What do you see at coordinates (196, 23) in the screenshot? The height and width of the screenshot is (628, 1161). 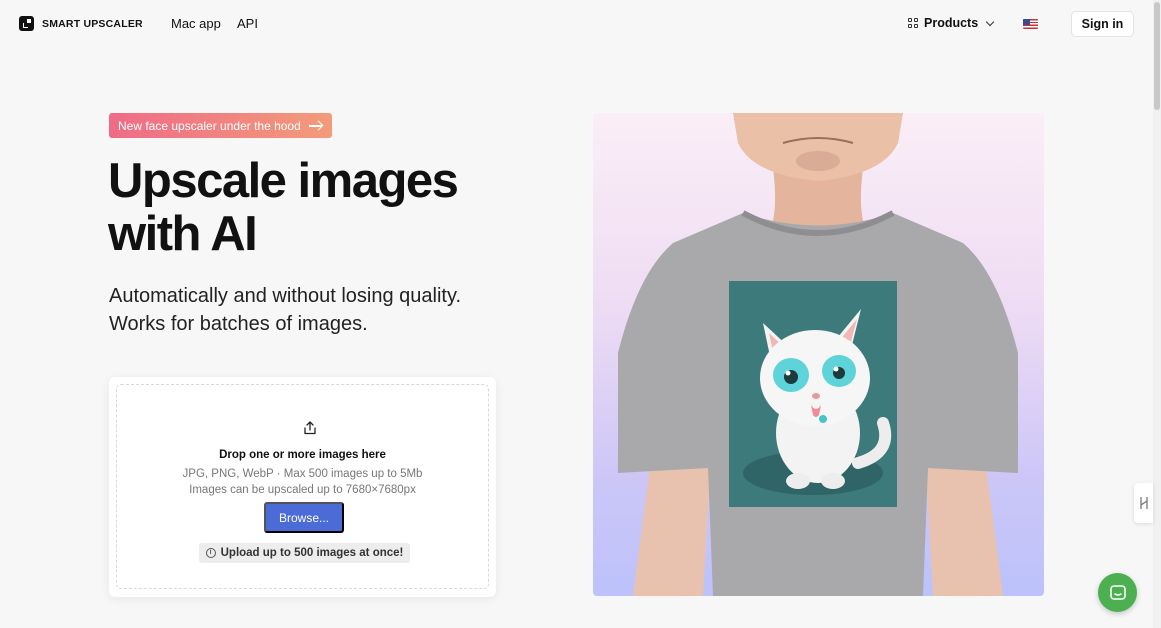 I see `nav-mac-app: Mac app` at bounding box center [196, 23].